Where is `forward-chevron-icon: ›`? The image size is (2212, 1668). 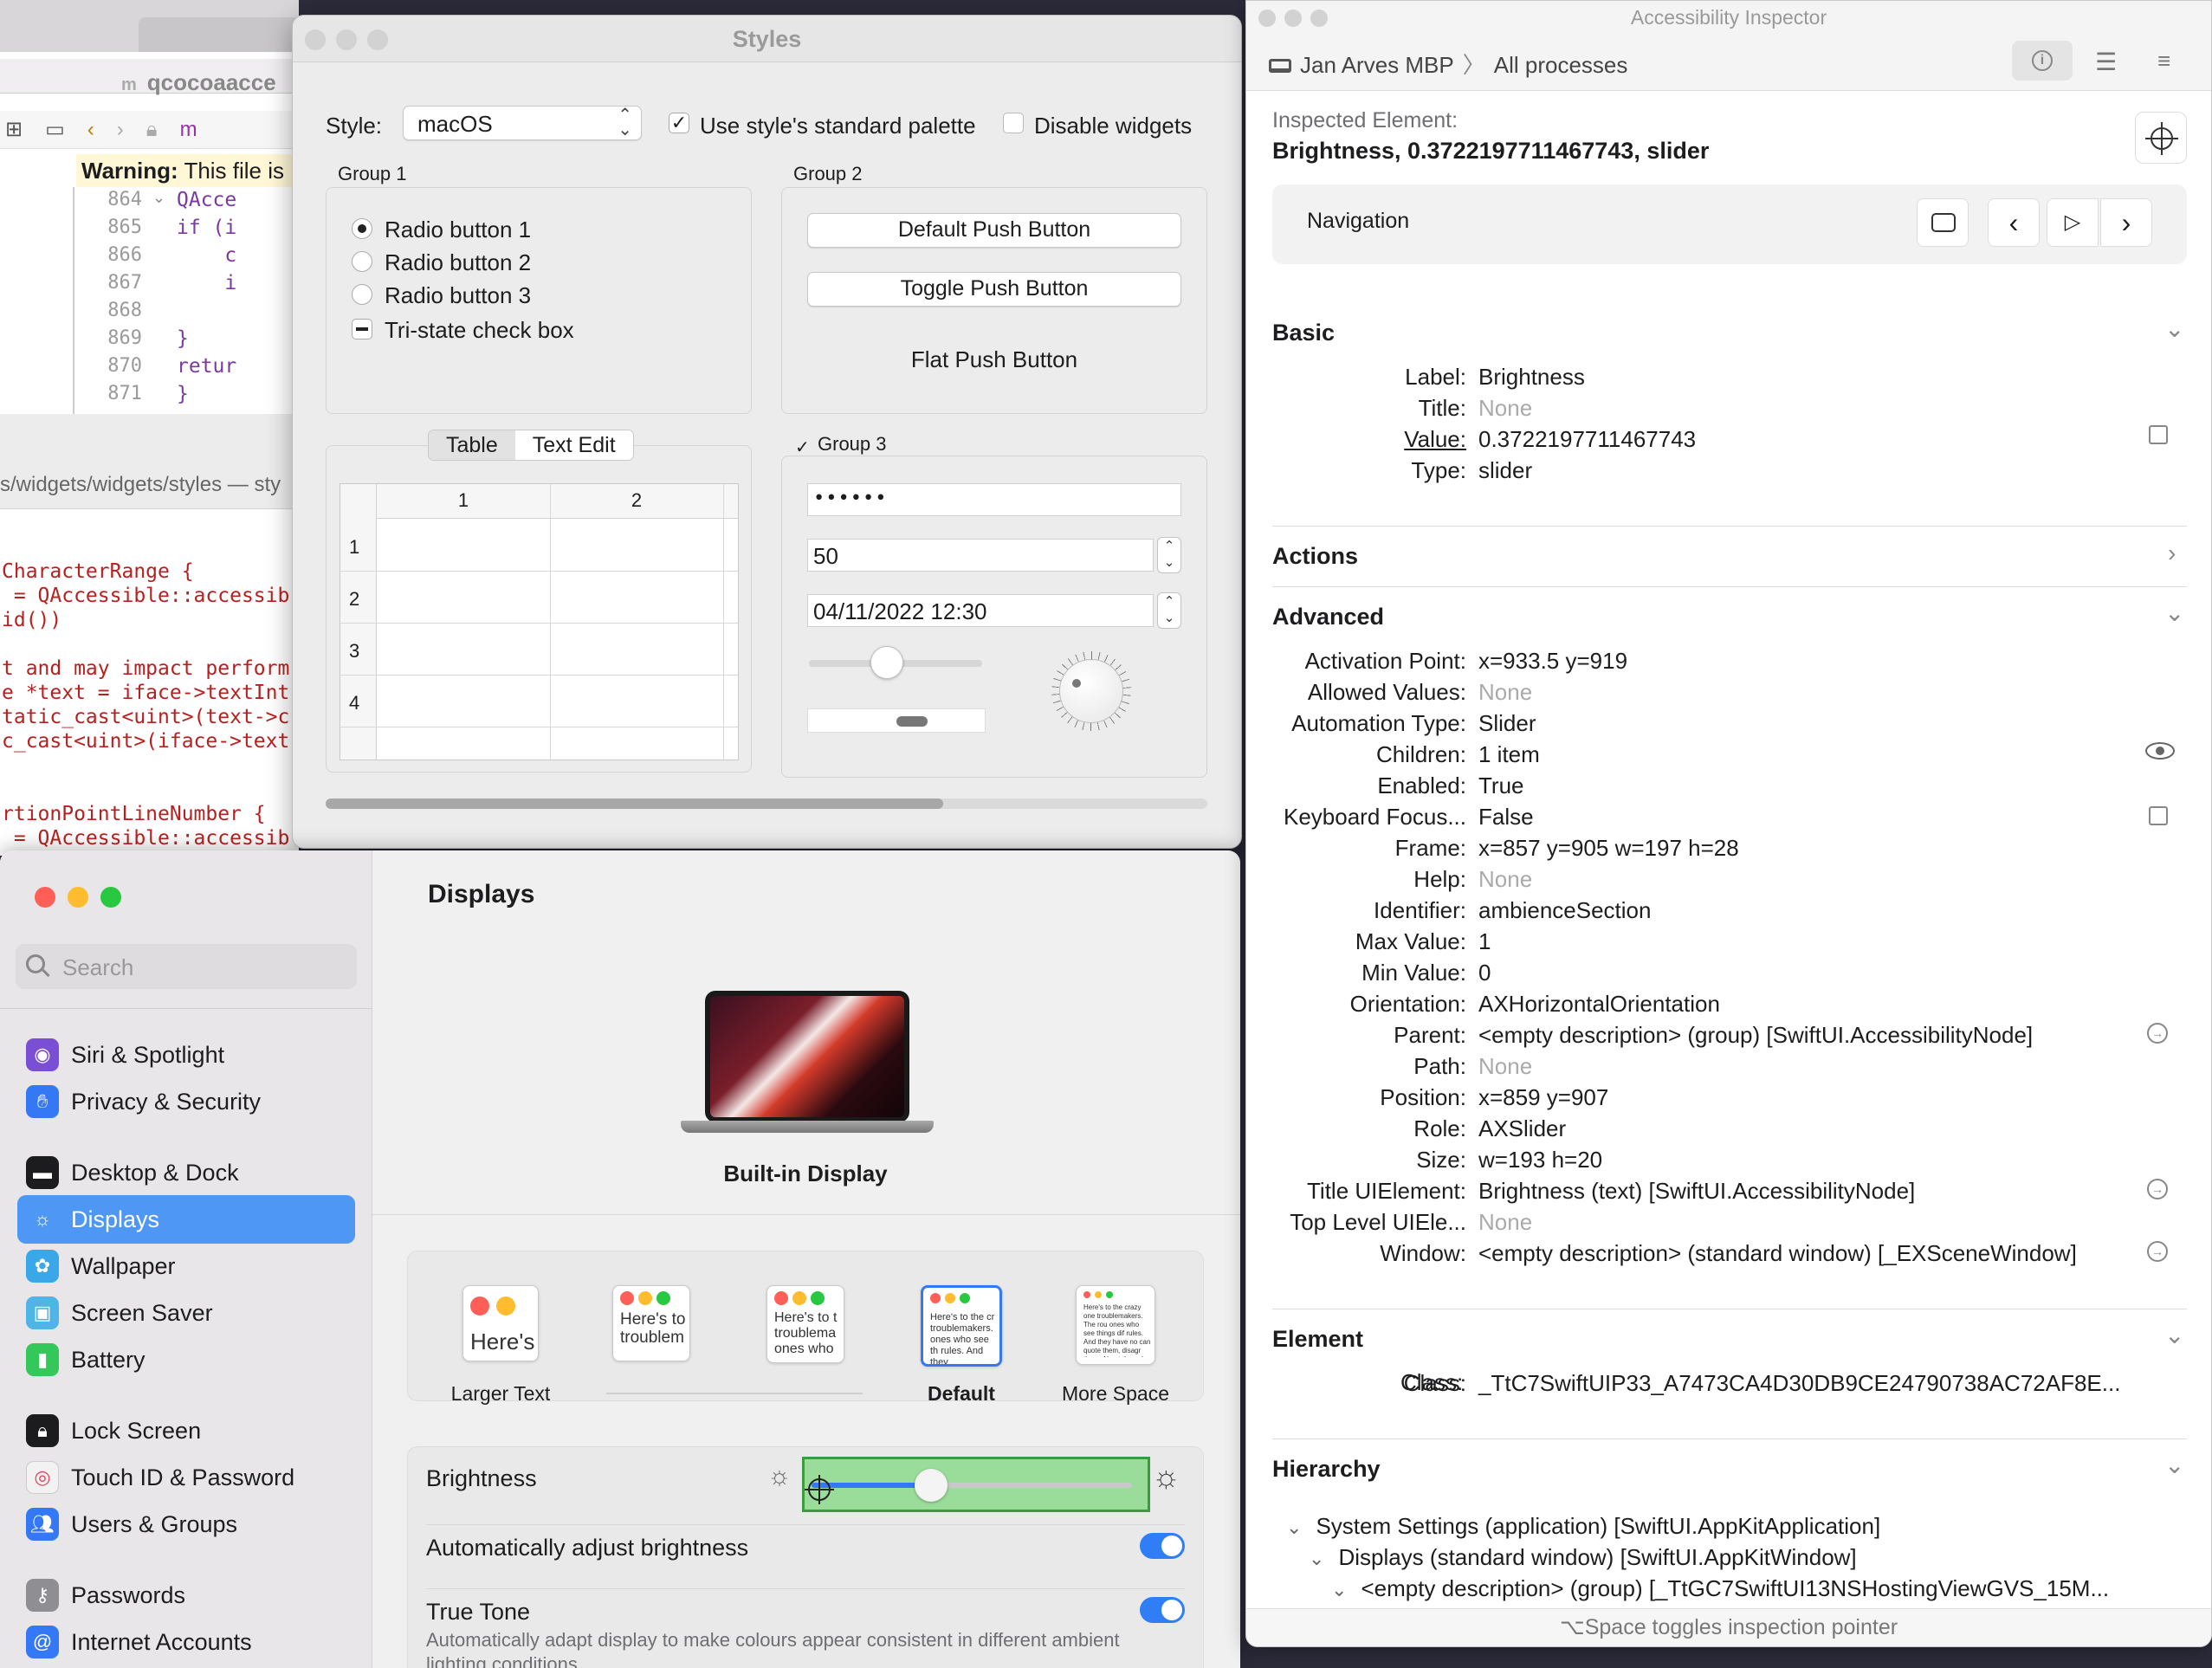
forward-chevron-icon: › is located at coordinates (121, 130).